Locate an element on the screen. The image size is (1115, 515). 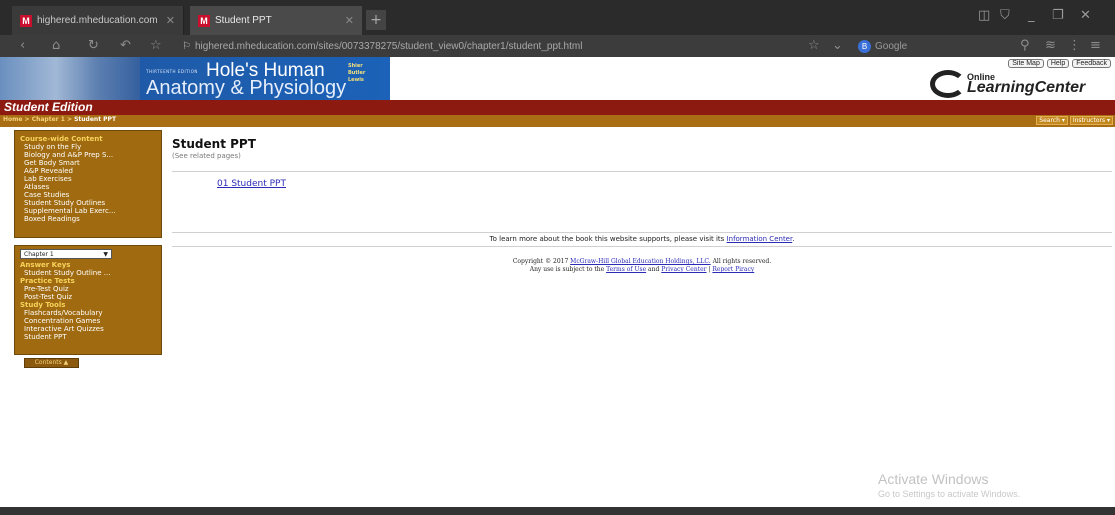
study-tools-heading: Study Tools is located at coordinates (43, 305).